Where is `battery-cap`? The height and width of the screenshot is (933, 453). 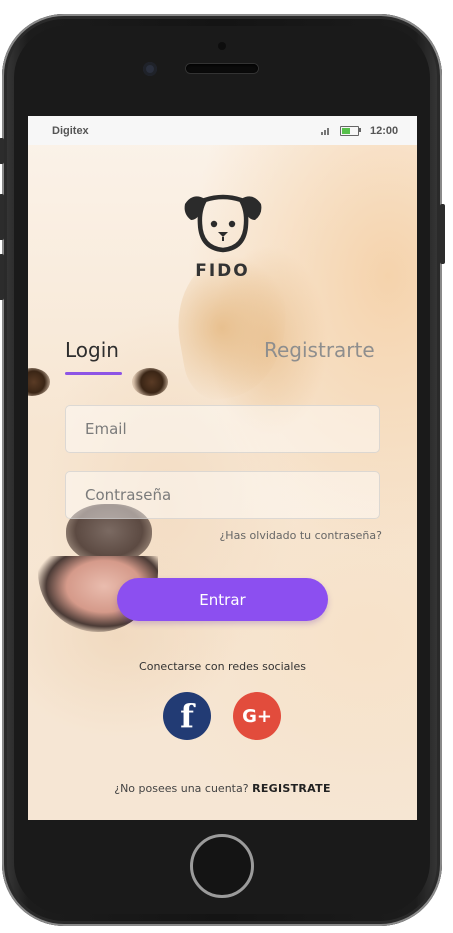
battery-cap is located at coordinates (360, 130).